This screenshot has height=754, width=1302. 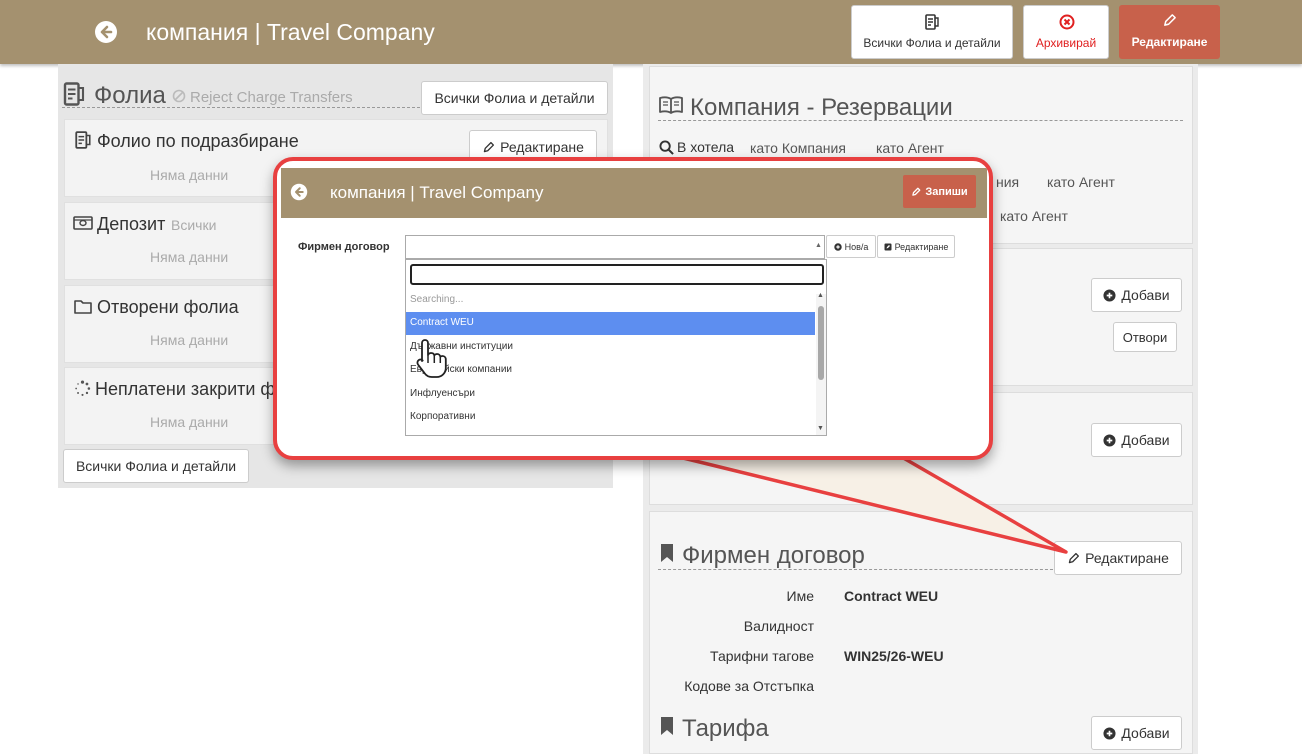 I want to click on pencil-icon, so click(x=916, y=191).